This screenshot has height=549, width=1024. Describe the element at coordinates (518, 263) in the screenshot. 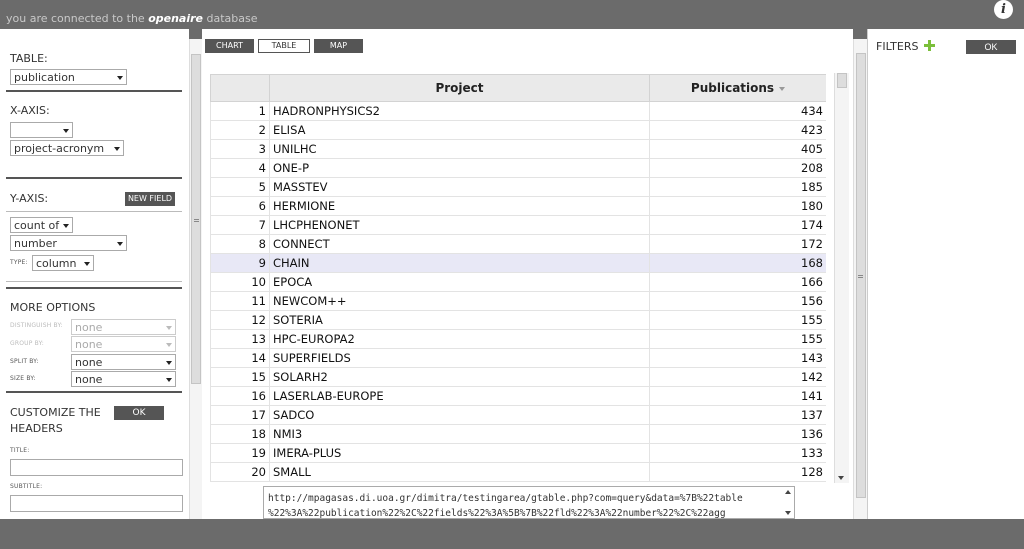

I see `table-row: 9 CHAIN 168` at that location.